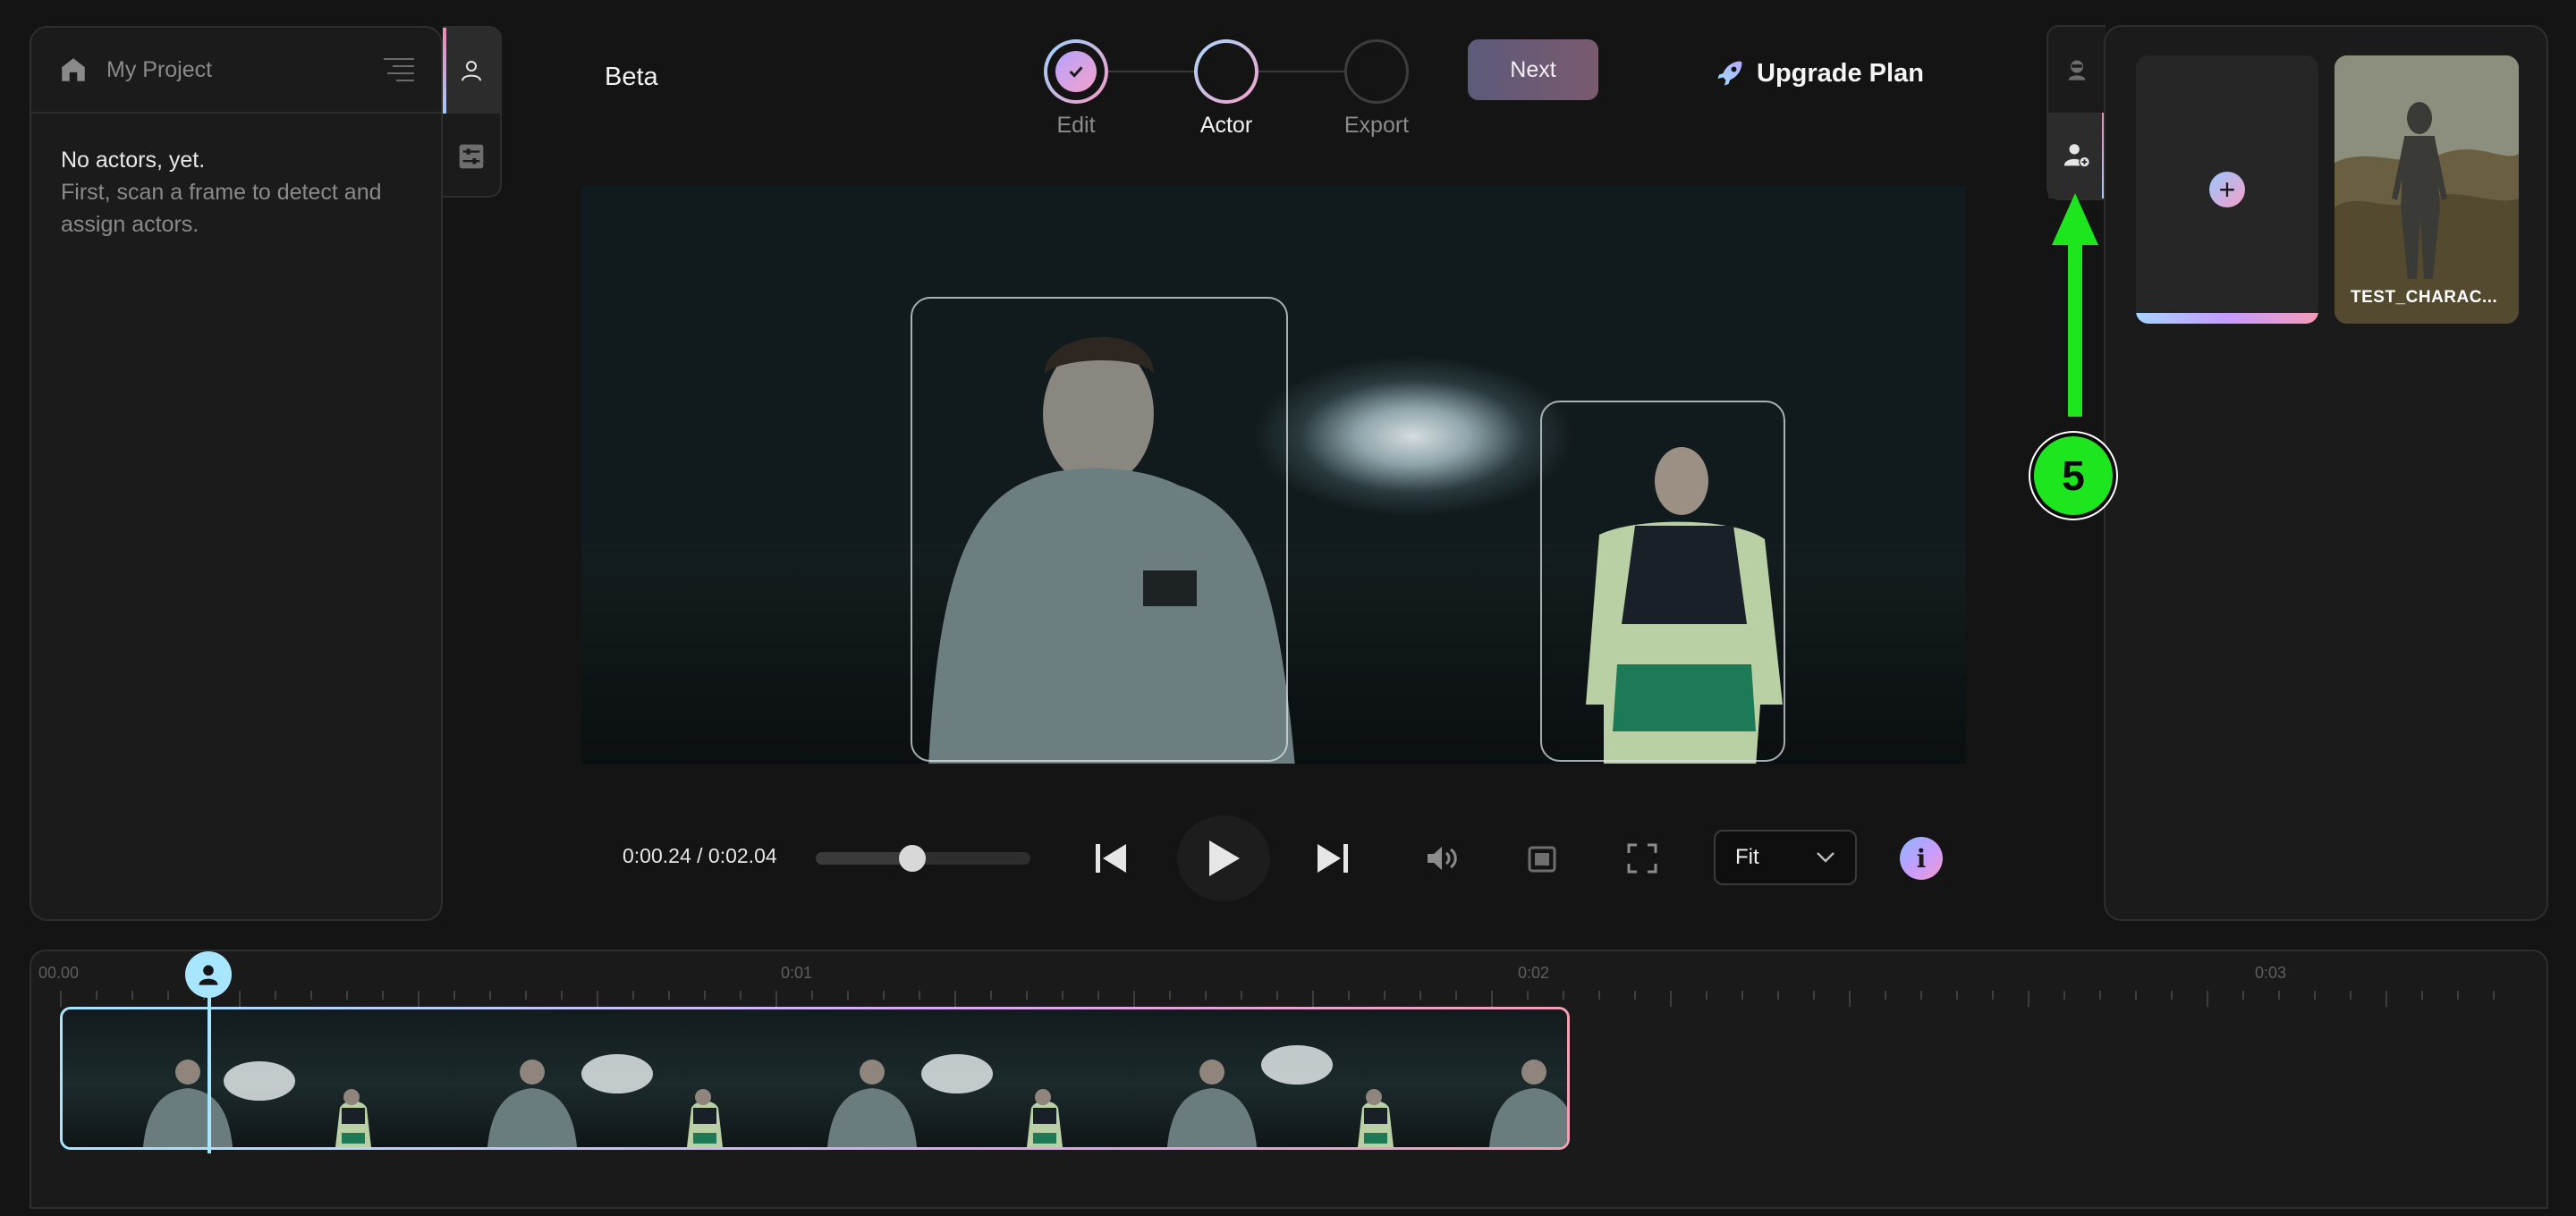 Image resolution: width=2576 pixels, height=1216 pixels. I want to click on fullscreen-icon, so click(1642, 858).